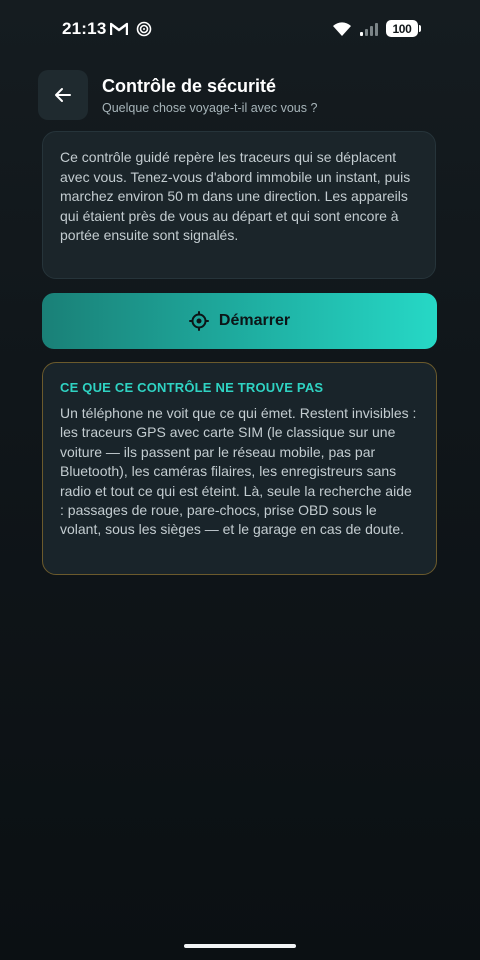 This screenshot has width=480, height=960. Describe the element at coordinates (254, 320) in the screenshot. I see `start-button-label: Démarrer` at that location.